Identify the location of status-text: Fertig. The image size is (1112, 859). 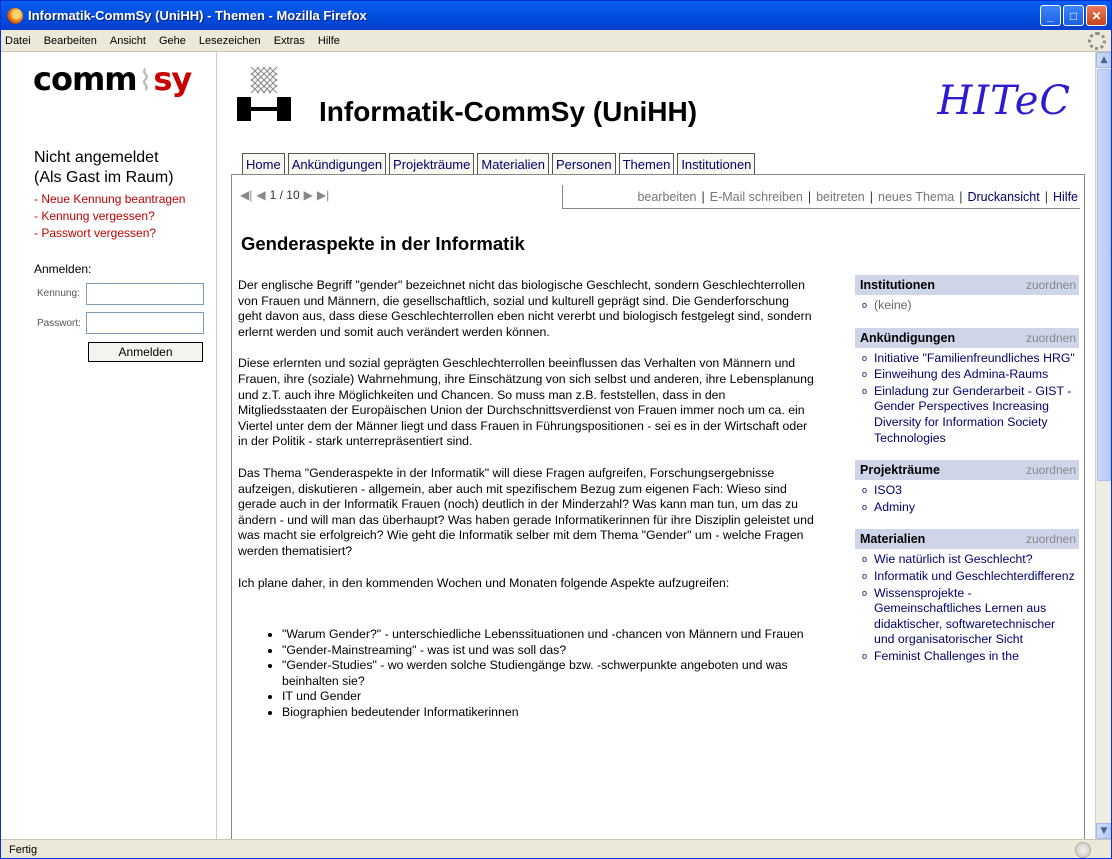
(23, 849).